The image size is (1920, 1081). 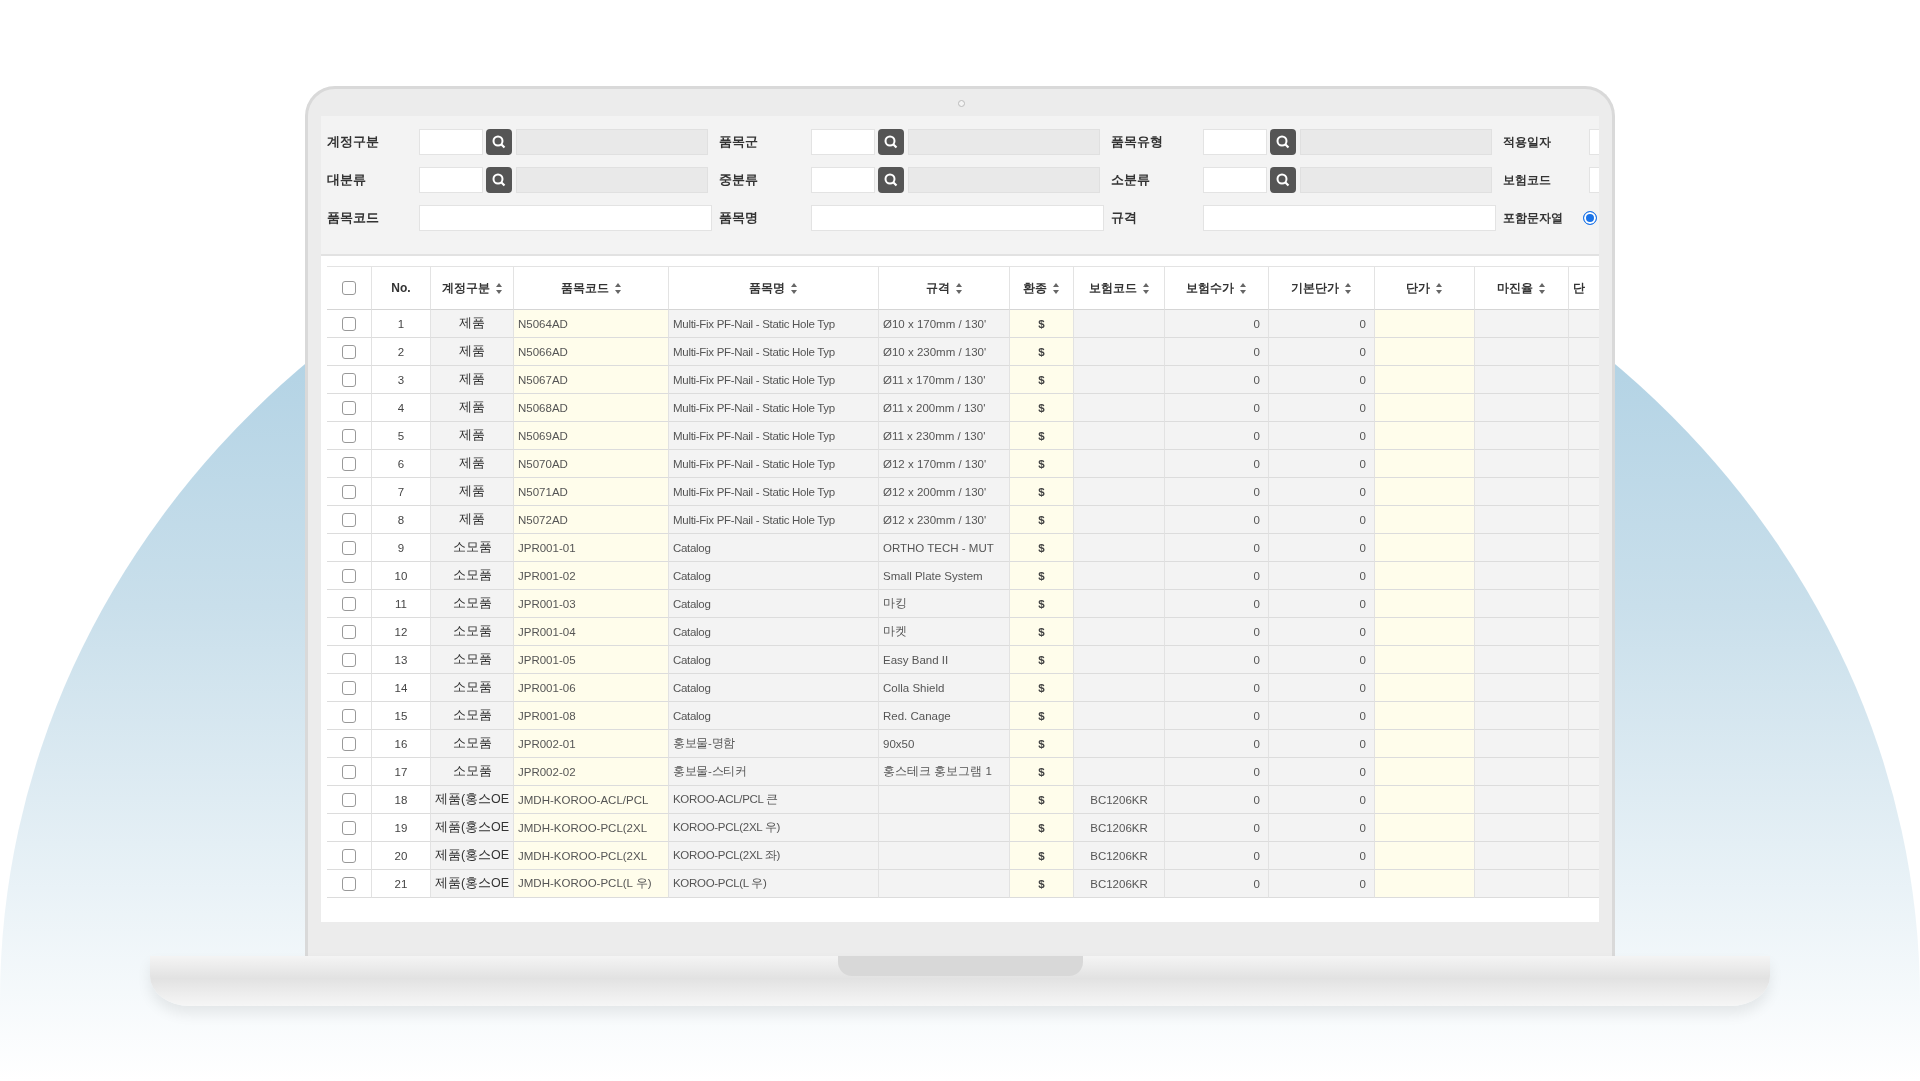 I want to click on column-header: 마진율, so click(x=1522, y=288).